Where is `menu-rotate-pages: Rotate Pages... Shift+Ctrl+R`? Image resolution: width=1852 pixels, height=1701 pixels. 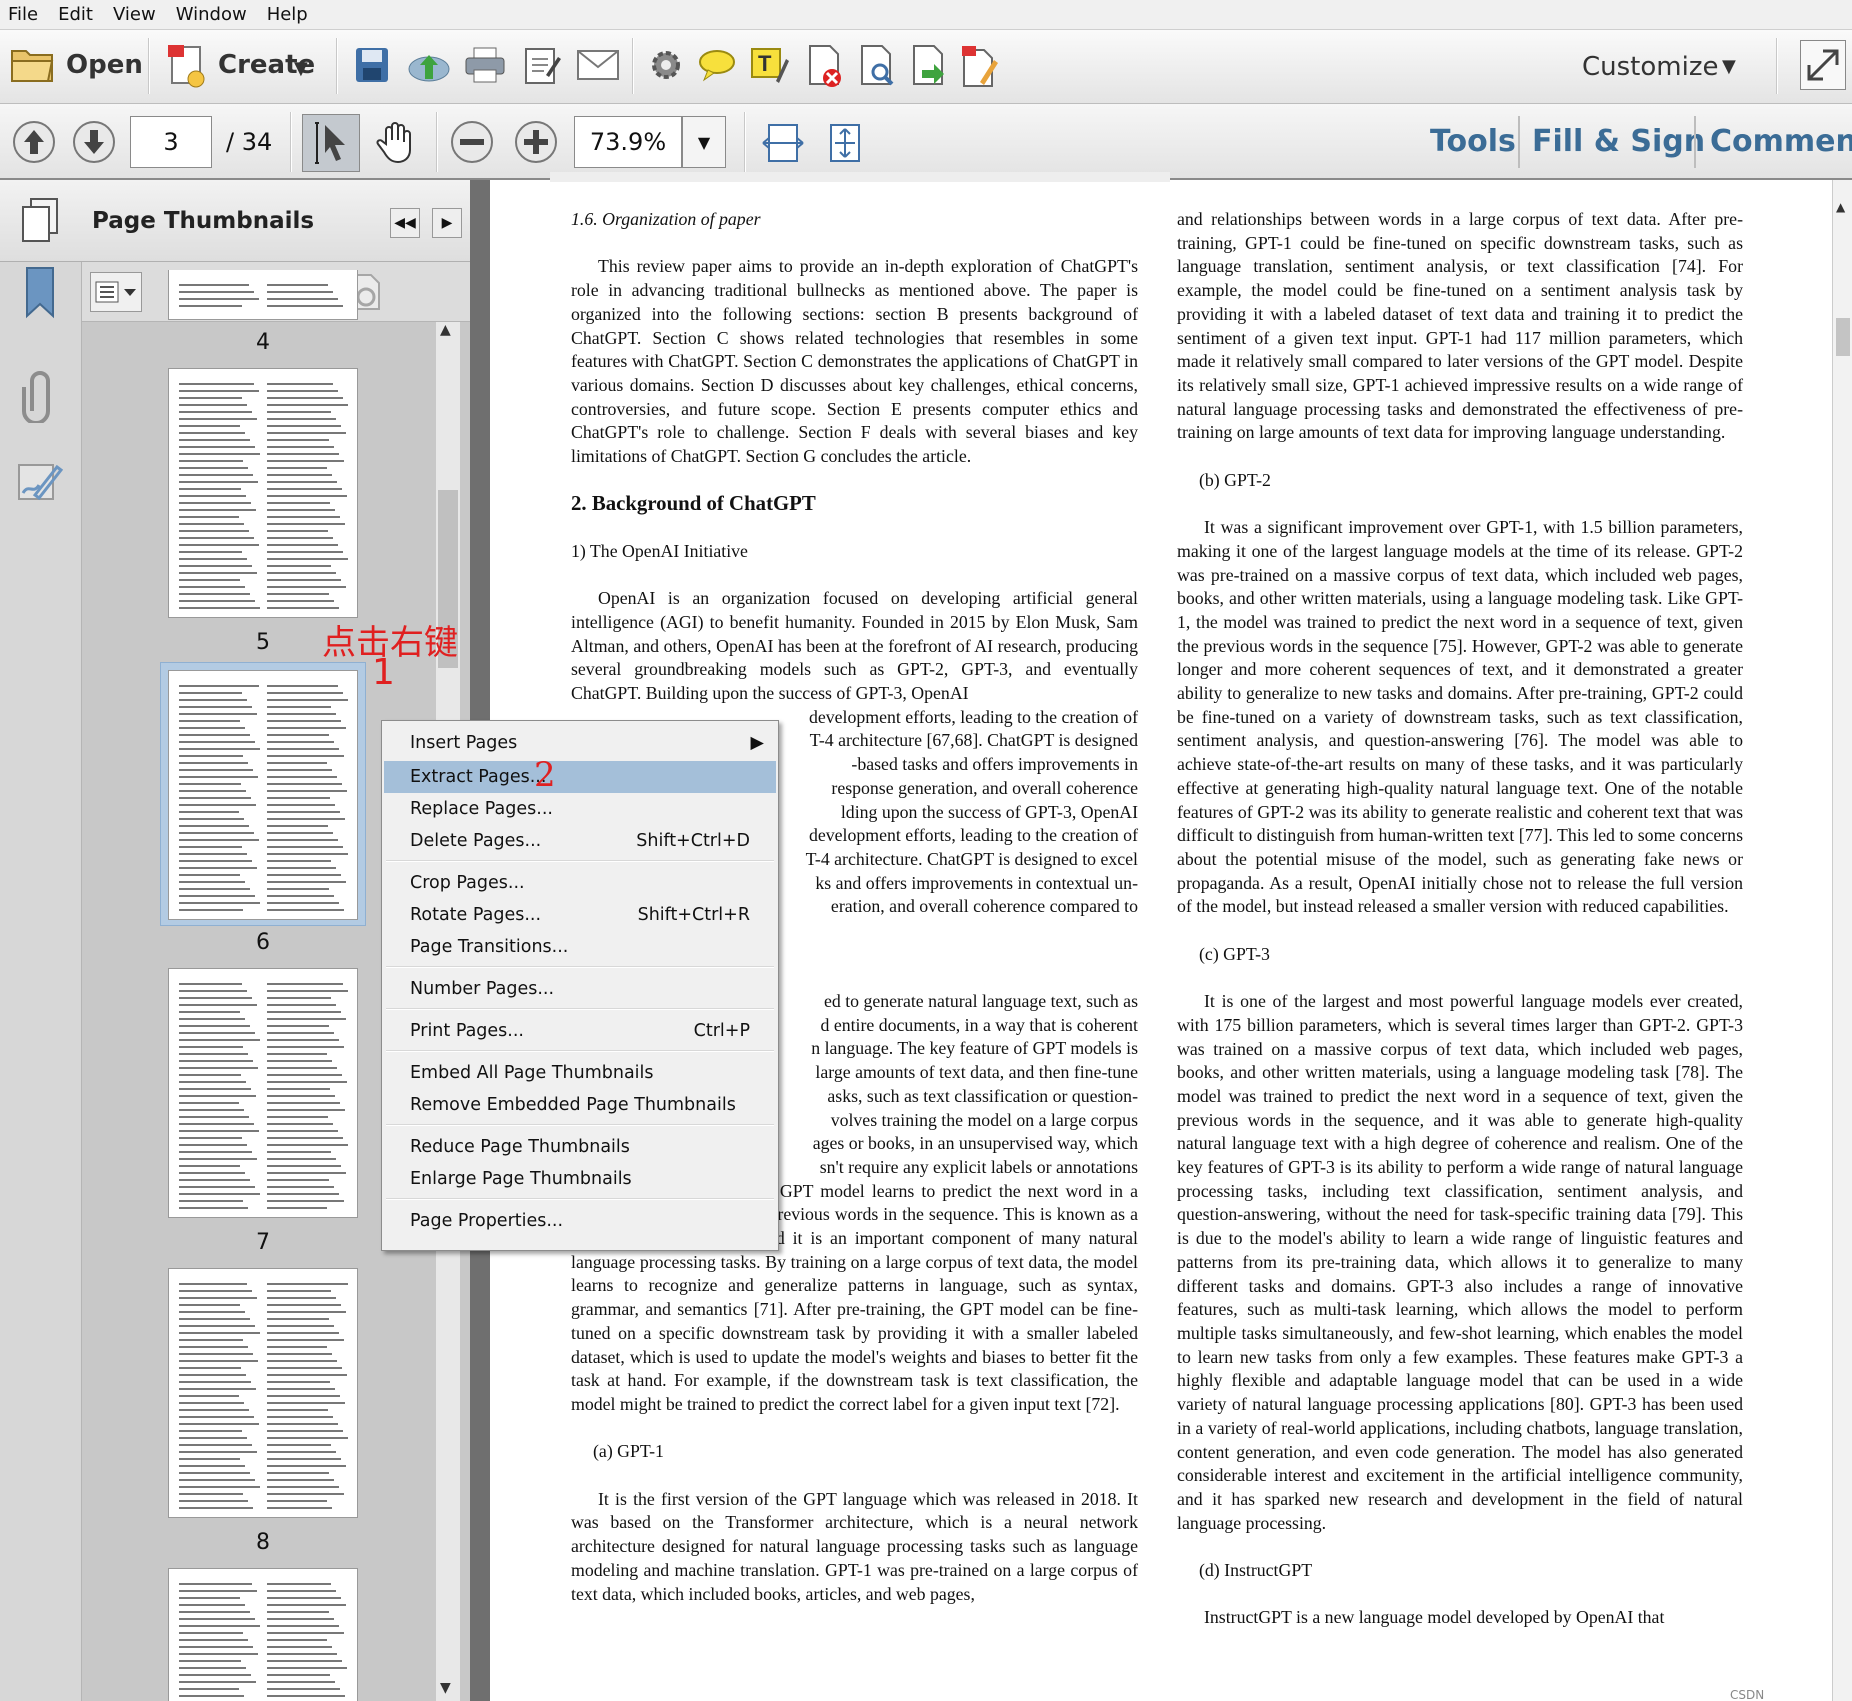 menu-rotate-pages: Rotate Pages... Shift+Ctrl+R is located at coordinates (580, 915).